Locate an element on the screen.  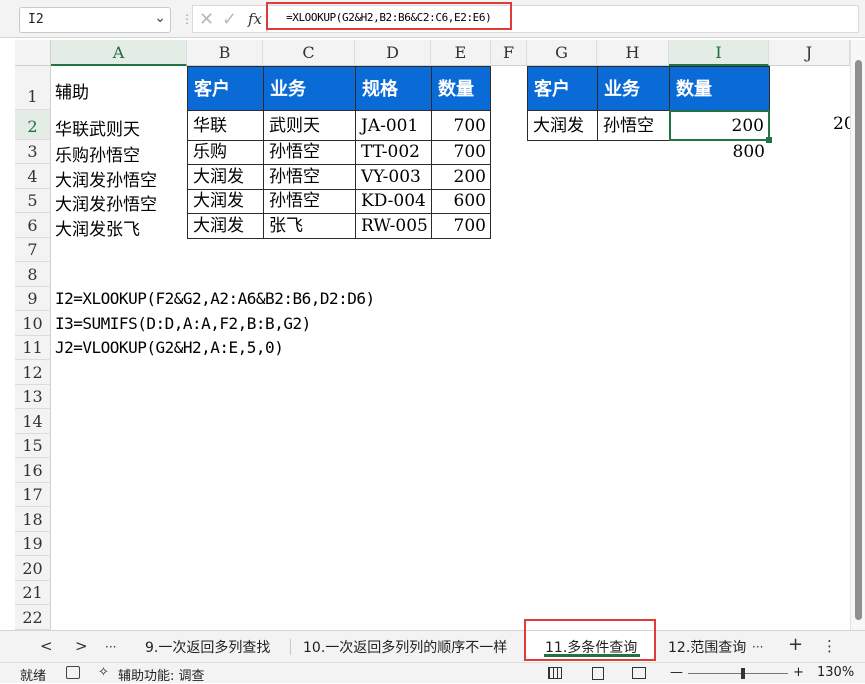
macro-record-icon is located at coordinates (73, 672).